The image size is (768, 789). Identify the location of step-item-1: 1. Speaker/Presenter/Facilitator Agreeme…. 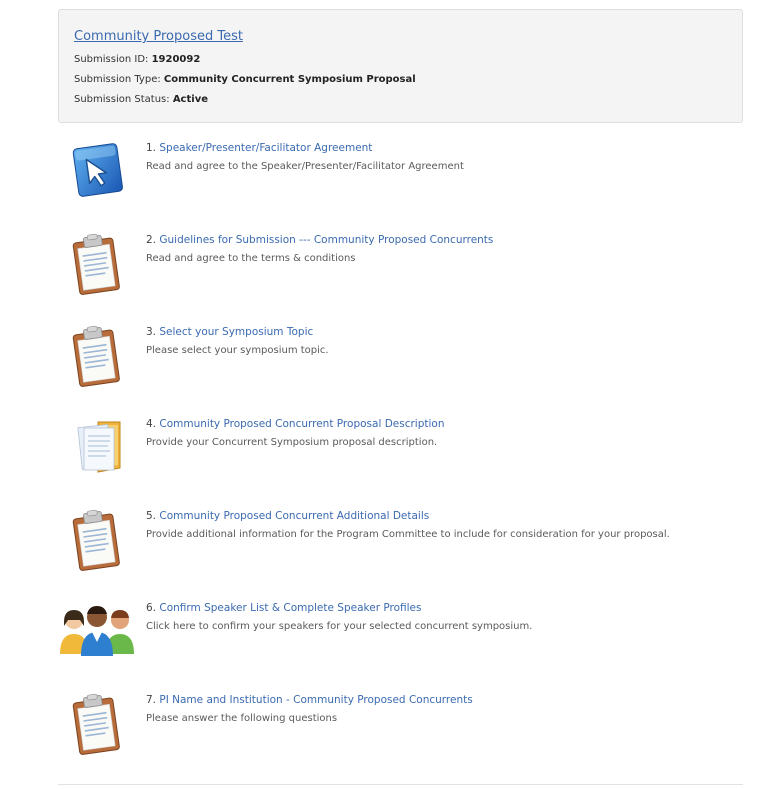
(400, 182).